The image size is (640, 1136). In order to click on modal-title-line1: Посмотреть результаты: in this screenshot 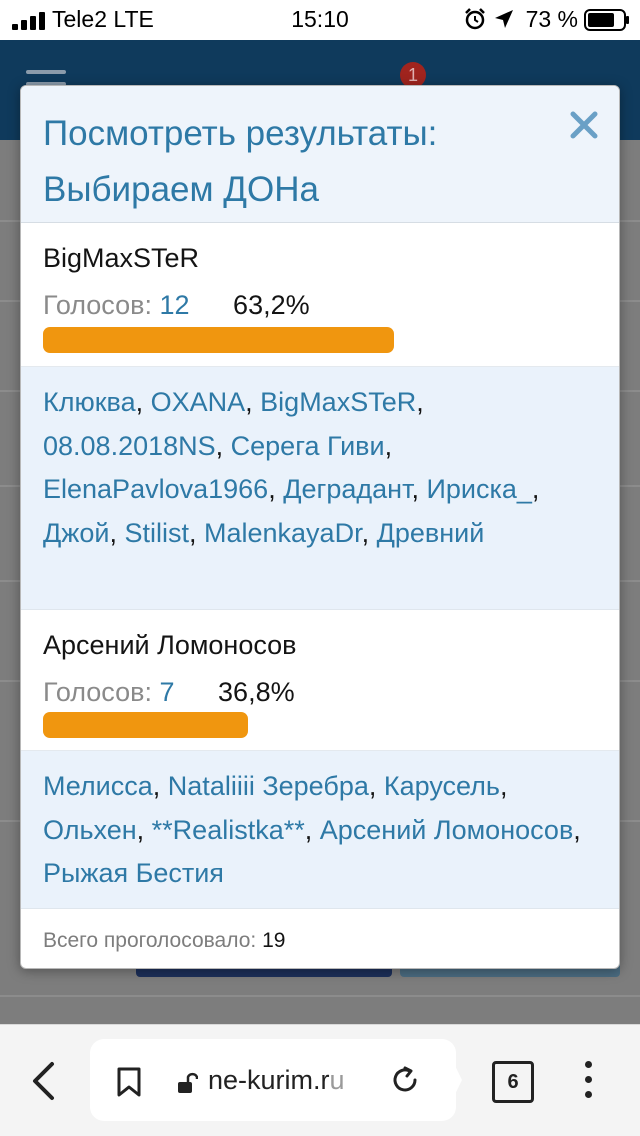, I will do `click(240, 133)`.